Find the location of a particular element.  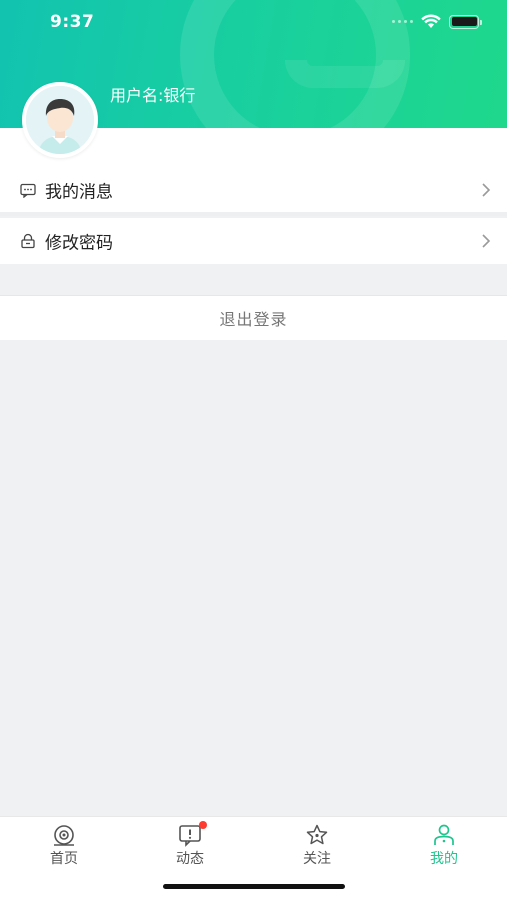

lock-icon is located at coordinates (28, 241).